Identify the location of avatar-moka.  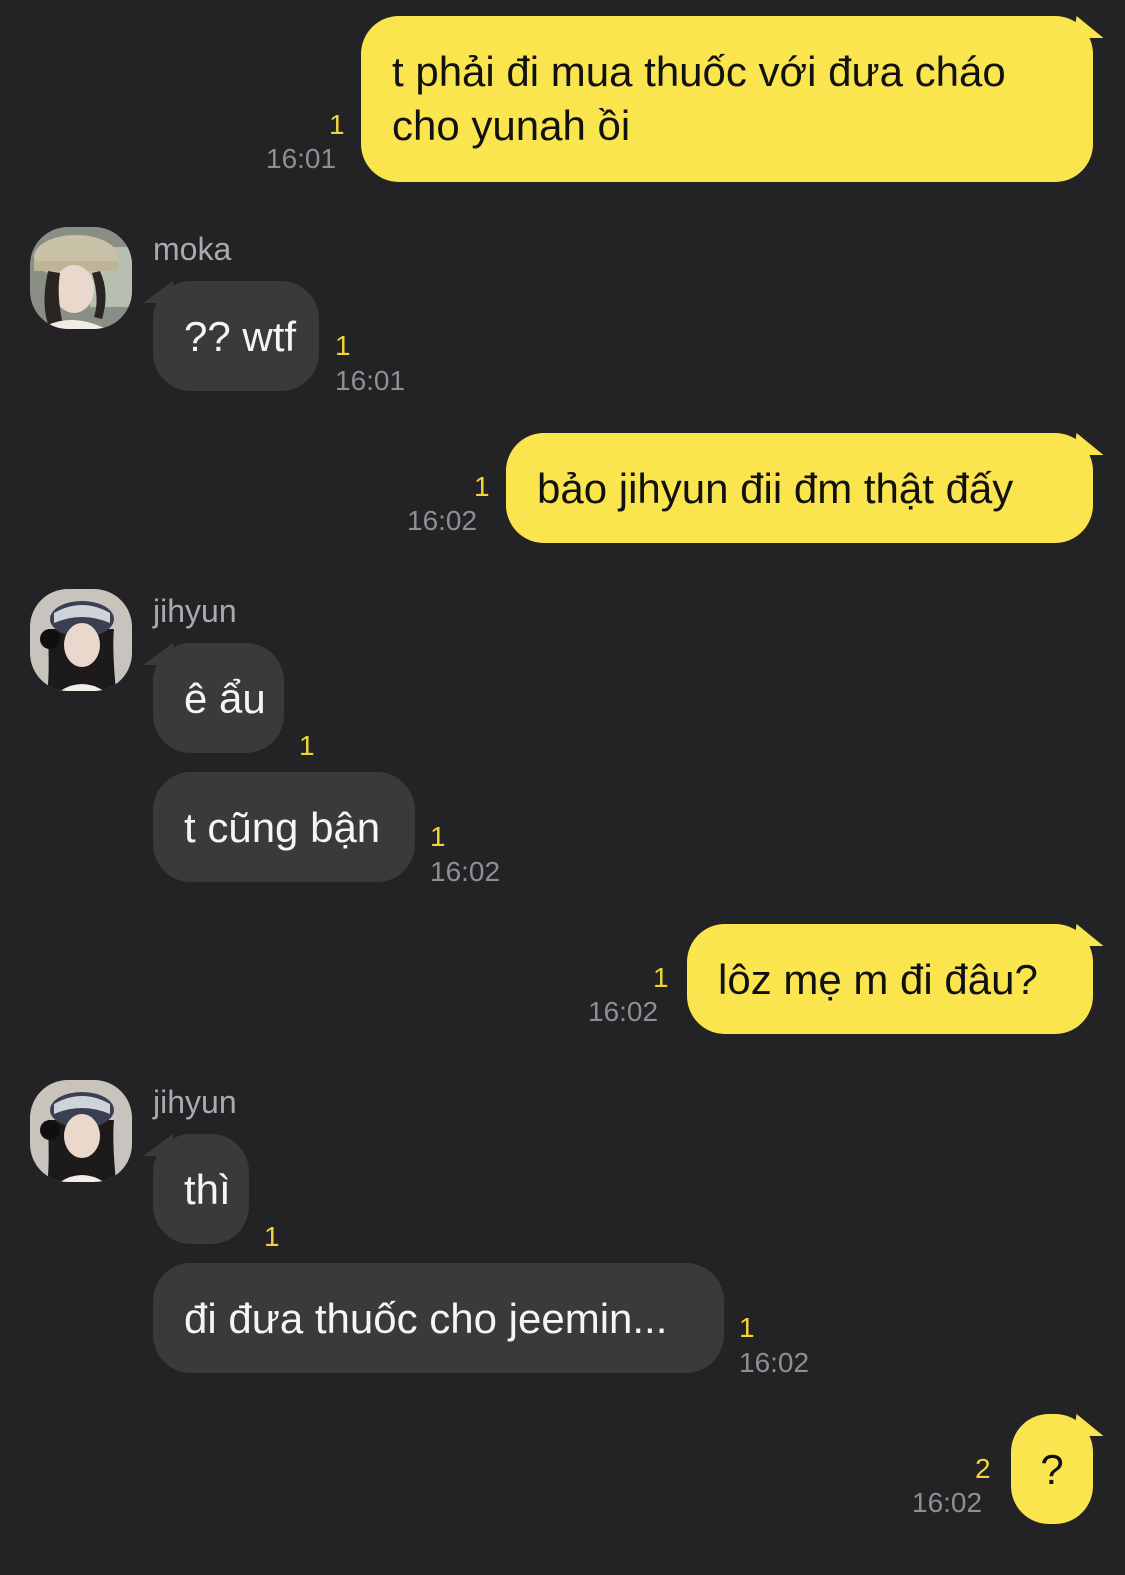
(81, 278).